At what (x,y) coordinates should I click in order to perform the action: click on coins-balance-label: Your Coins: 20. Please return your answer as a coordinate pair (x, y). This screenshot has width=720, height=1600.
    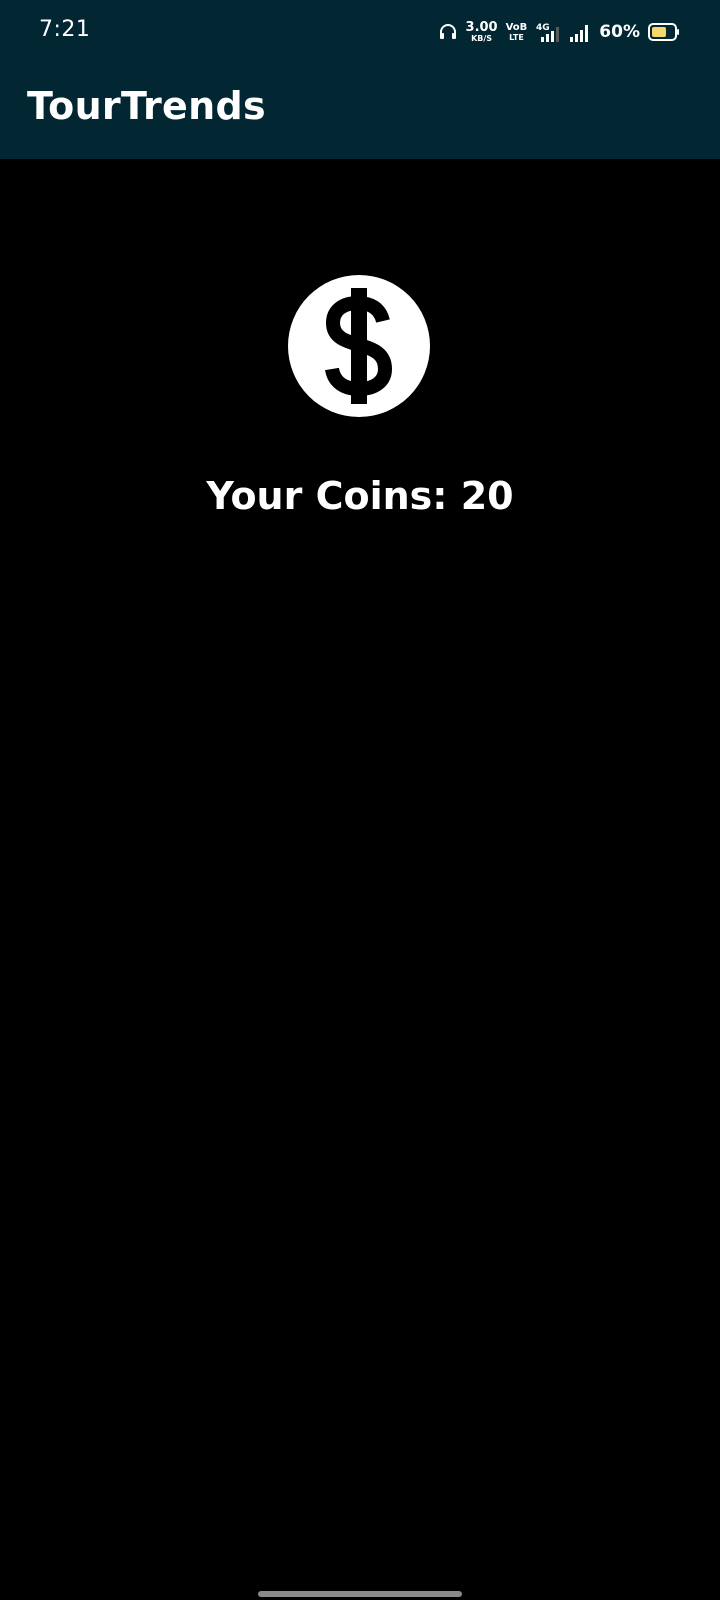
    Looking at the image, I should click on (360, 496).